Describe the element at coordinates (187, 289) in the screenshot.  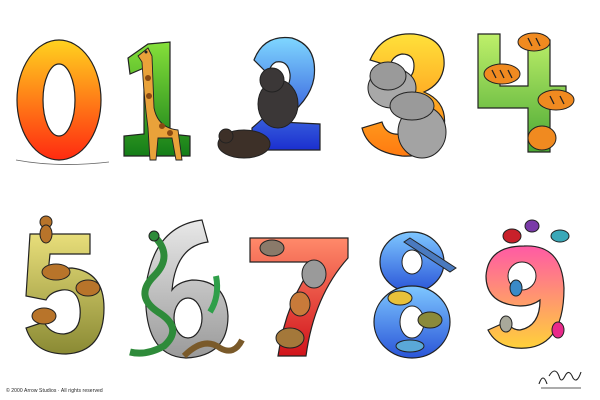
I see `six-glyph` at that location.